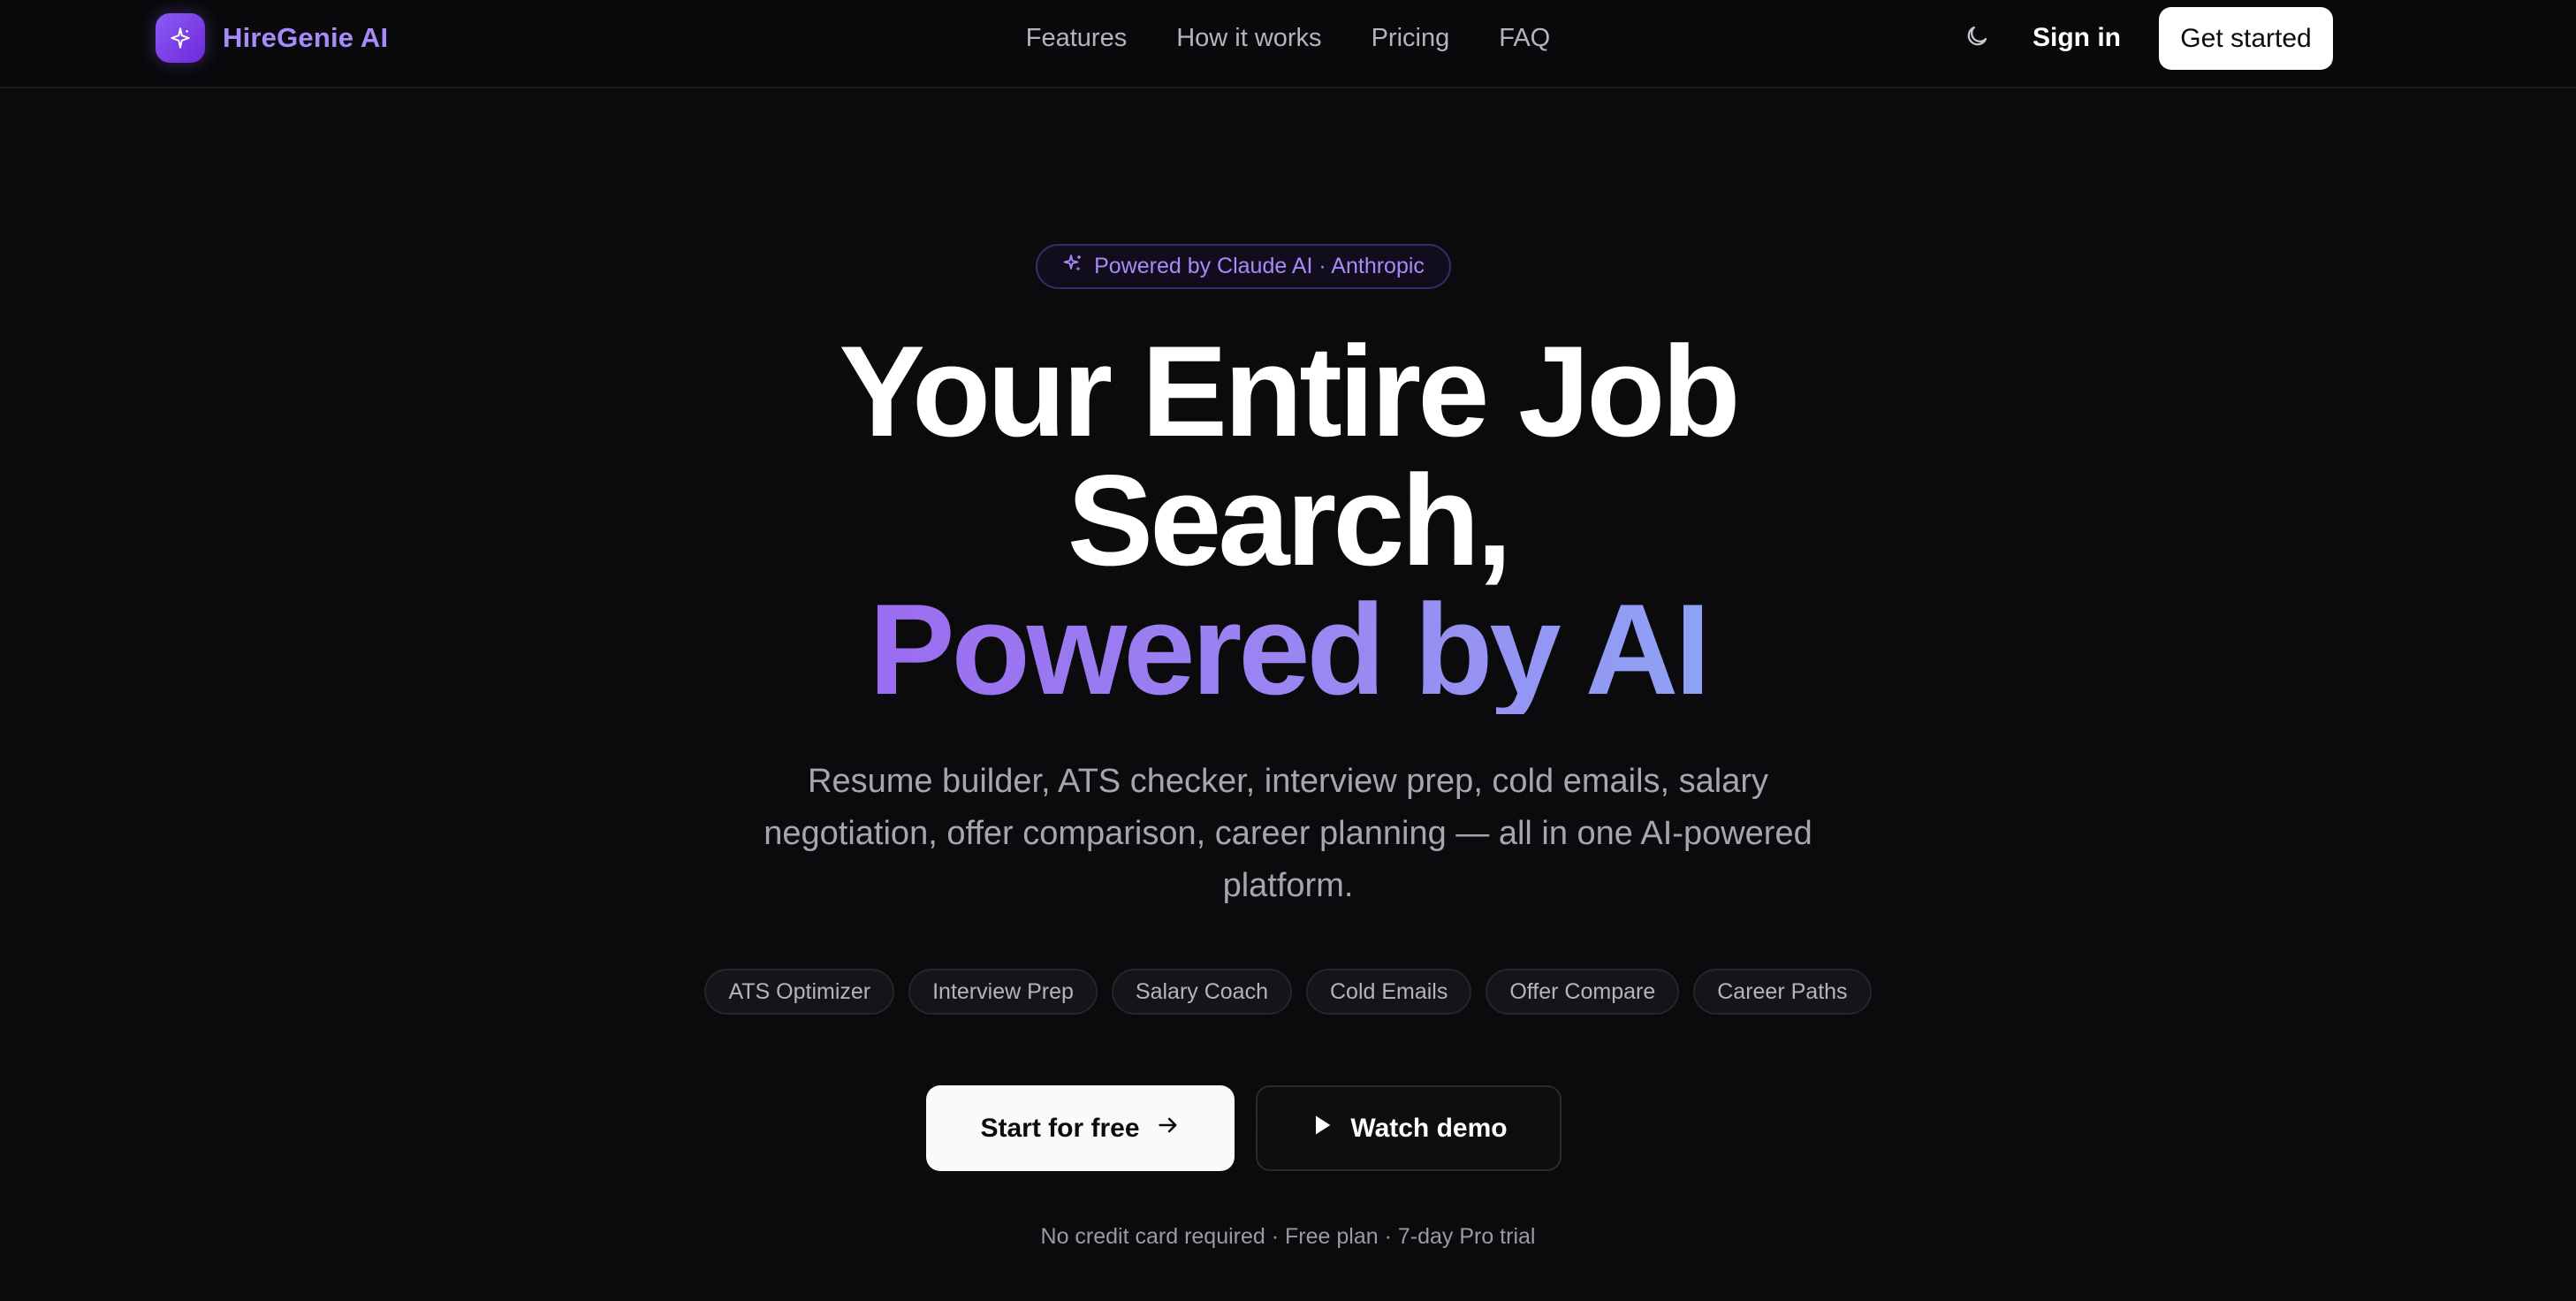 The height and width of the screenshot is (1301, 2576). I want to click on sparkle-icon, so click(180, 38).